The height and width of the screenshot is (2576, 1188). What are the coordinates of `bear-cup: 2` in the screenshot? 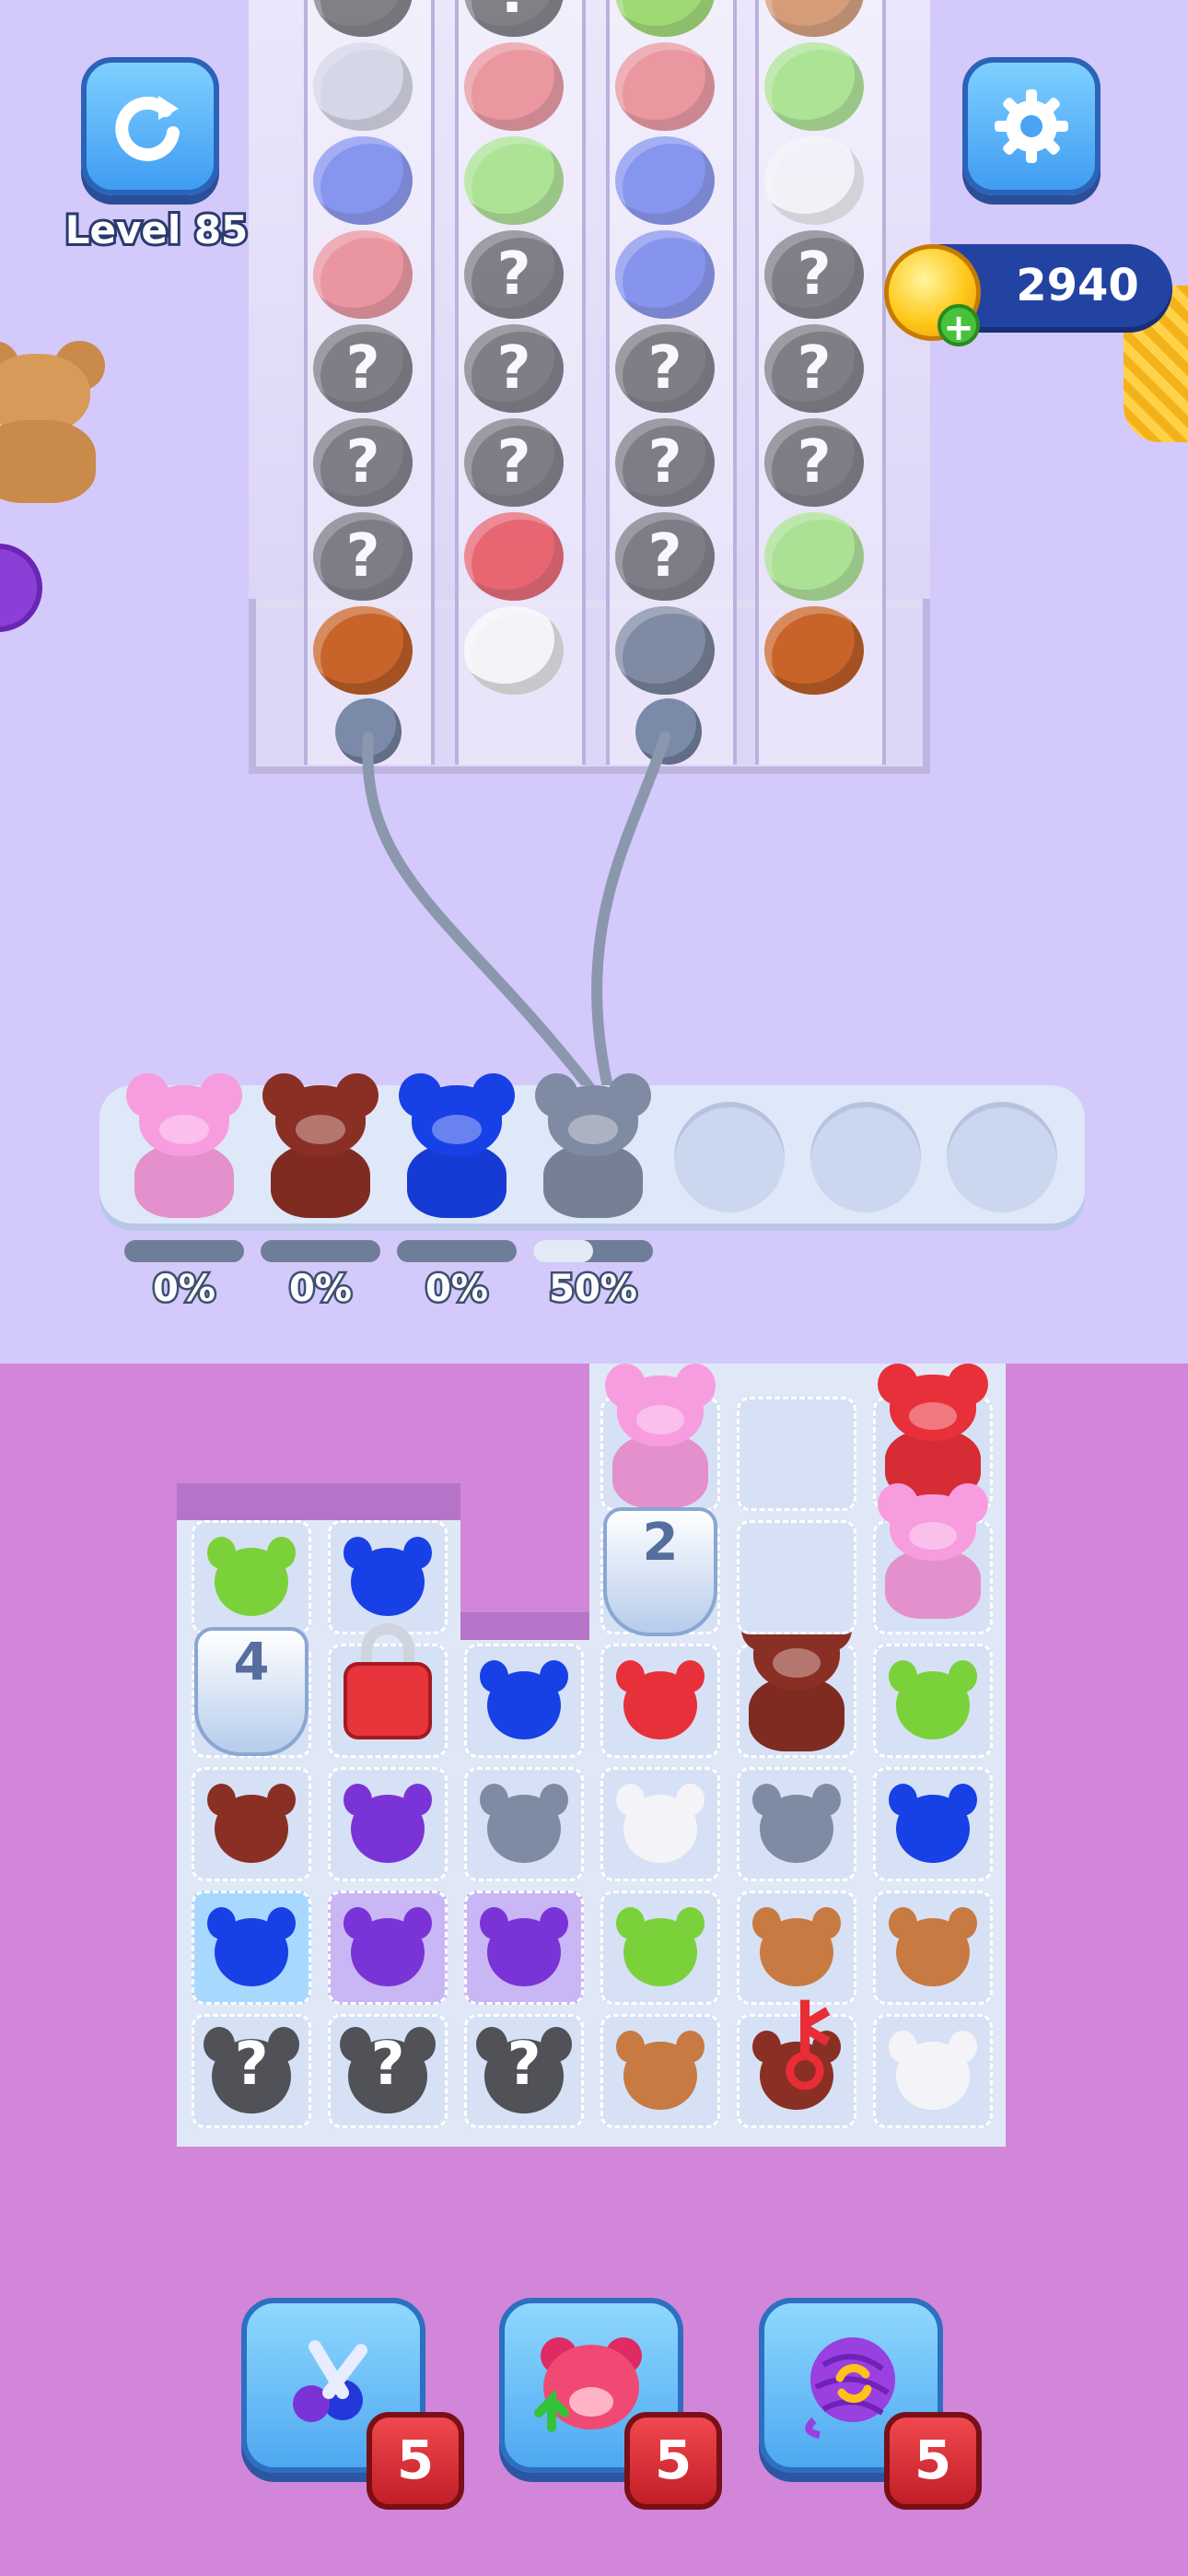 It's located at (660, 1571).